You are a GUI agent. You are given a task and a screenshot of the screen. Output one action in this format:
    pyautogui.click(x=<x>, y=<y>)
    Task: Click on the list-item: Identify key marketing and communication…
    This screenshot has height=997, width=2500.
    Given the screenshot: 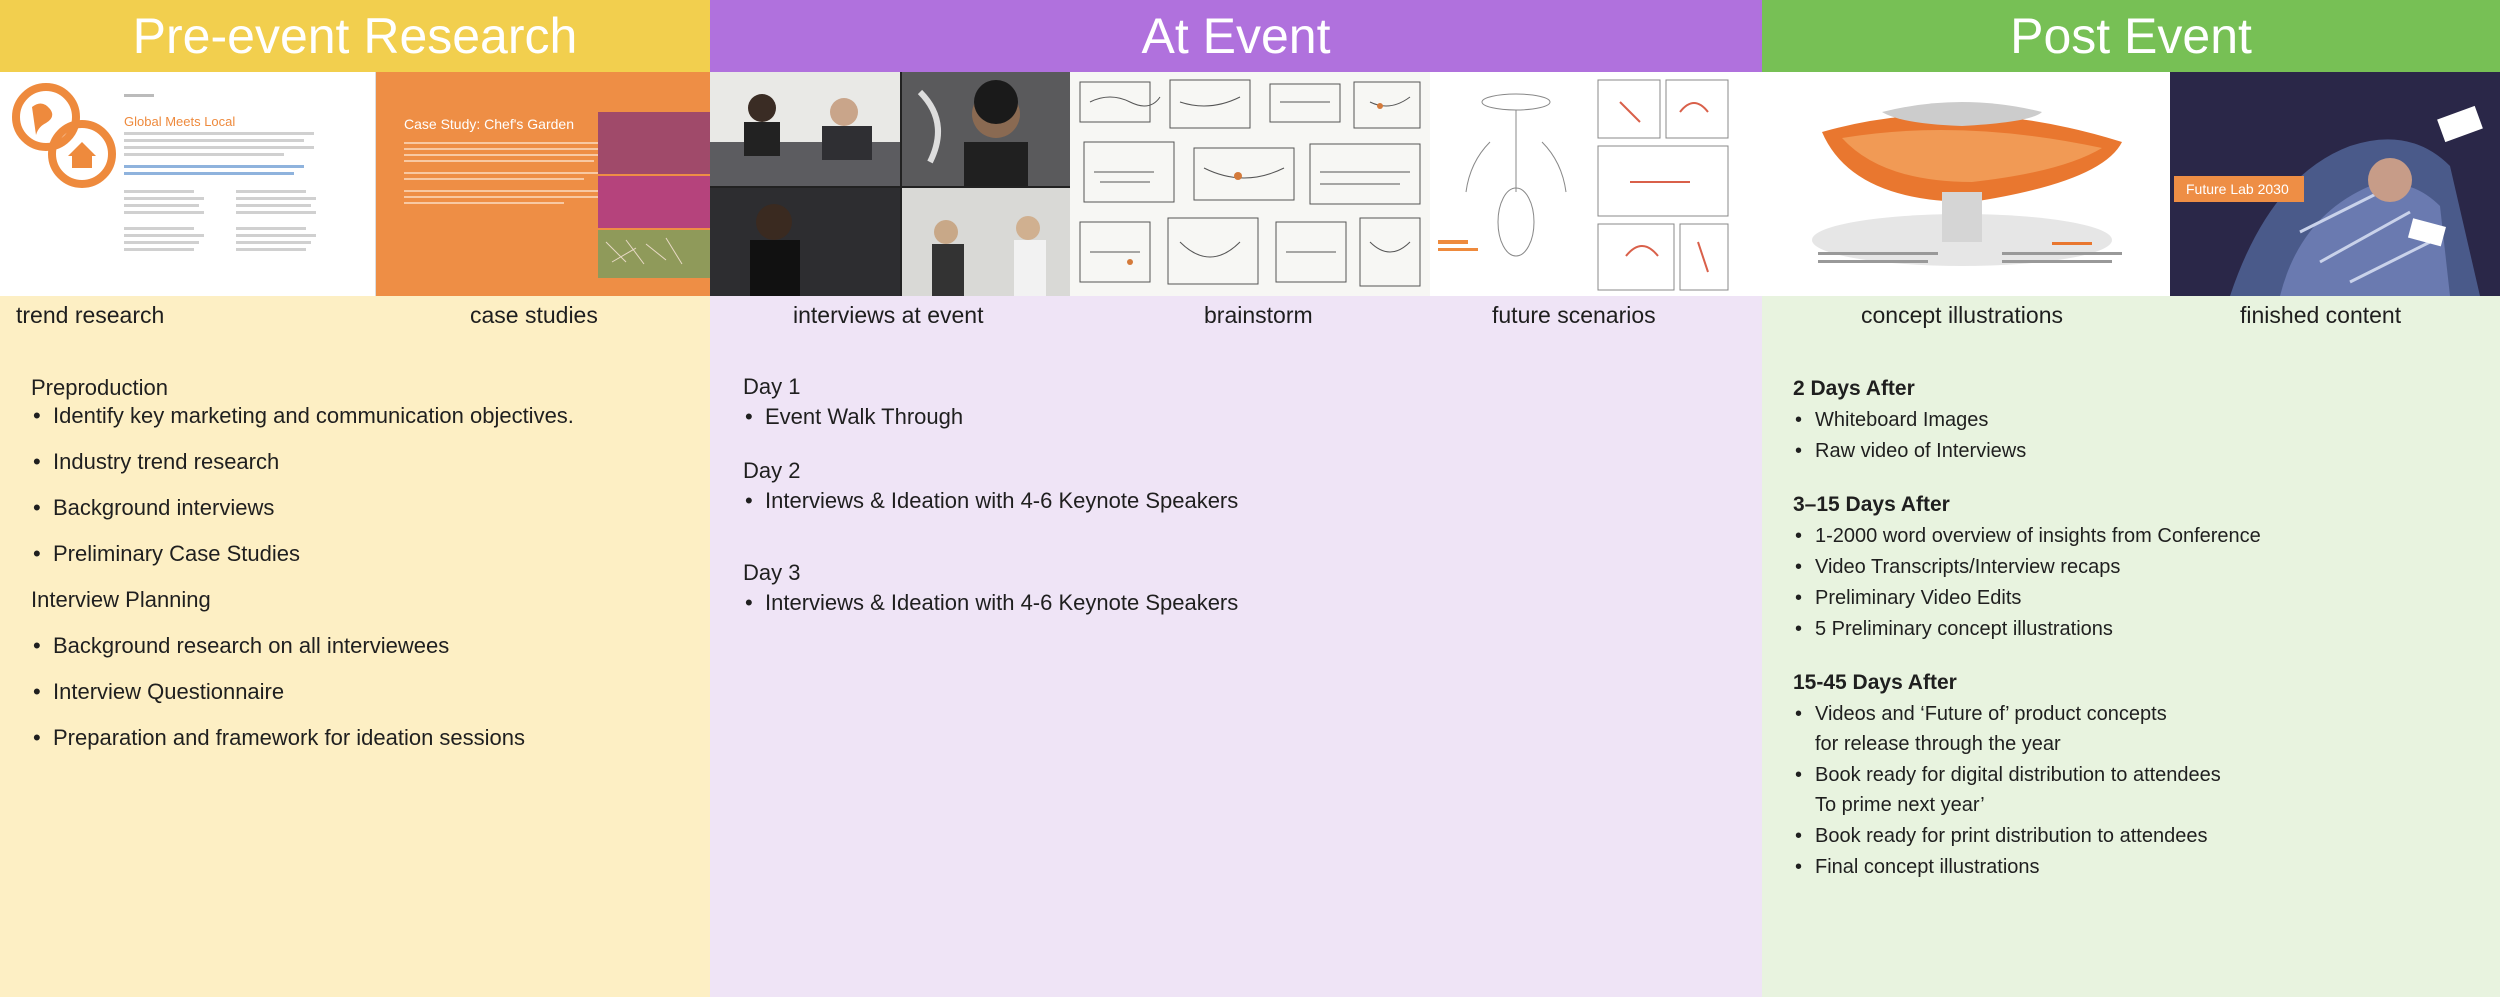 What is the action you would take?
    pyautogui.click(x=361, y=416)
    